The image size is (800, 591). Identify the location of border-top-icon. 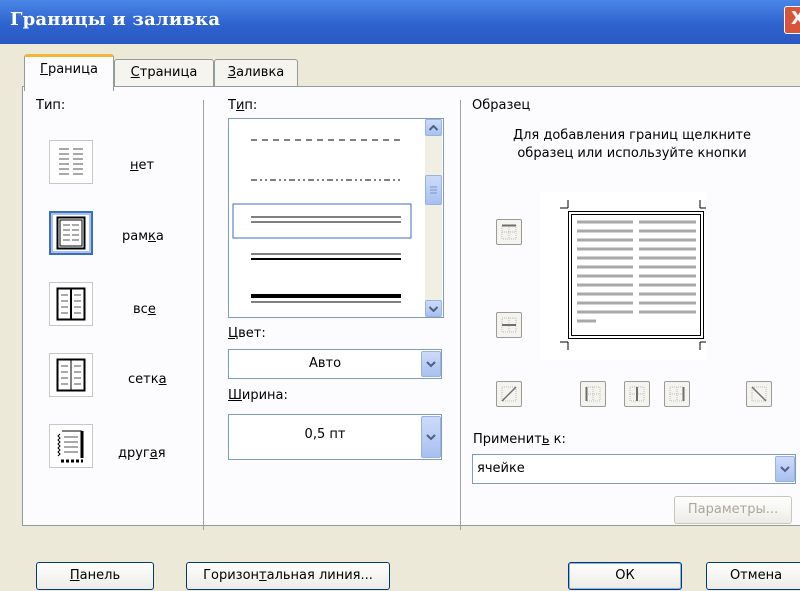
(509, 232).